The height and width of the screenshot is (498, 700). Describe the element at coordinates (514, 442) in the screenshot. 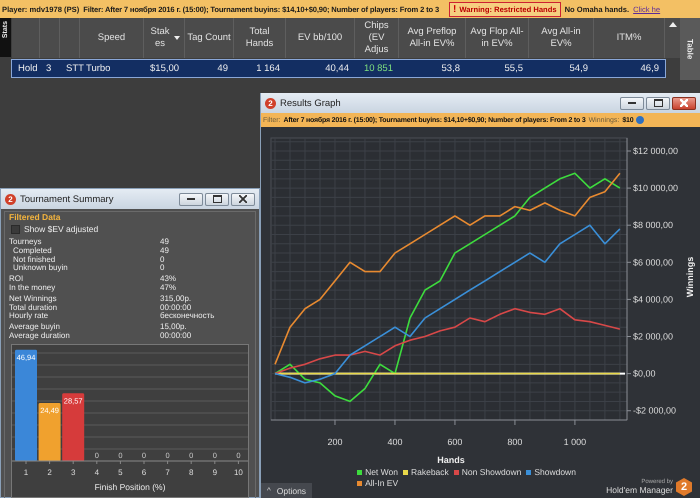

I see `x-tick-label: 800` at that location.